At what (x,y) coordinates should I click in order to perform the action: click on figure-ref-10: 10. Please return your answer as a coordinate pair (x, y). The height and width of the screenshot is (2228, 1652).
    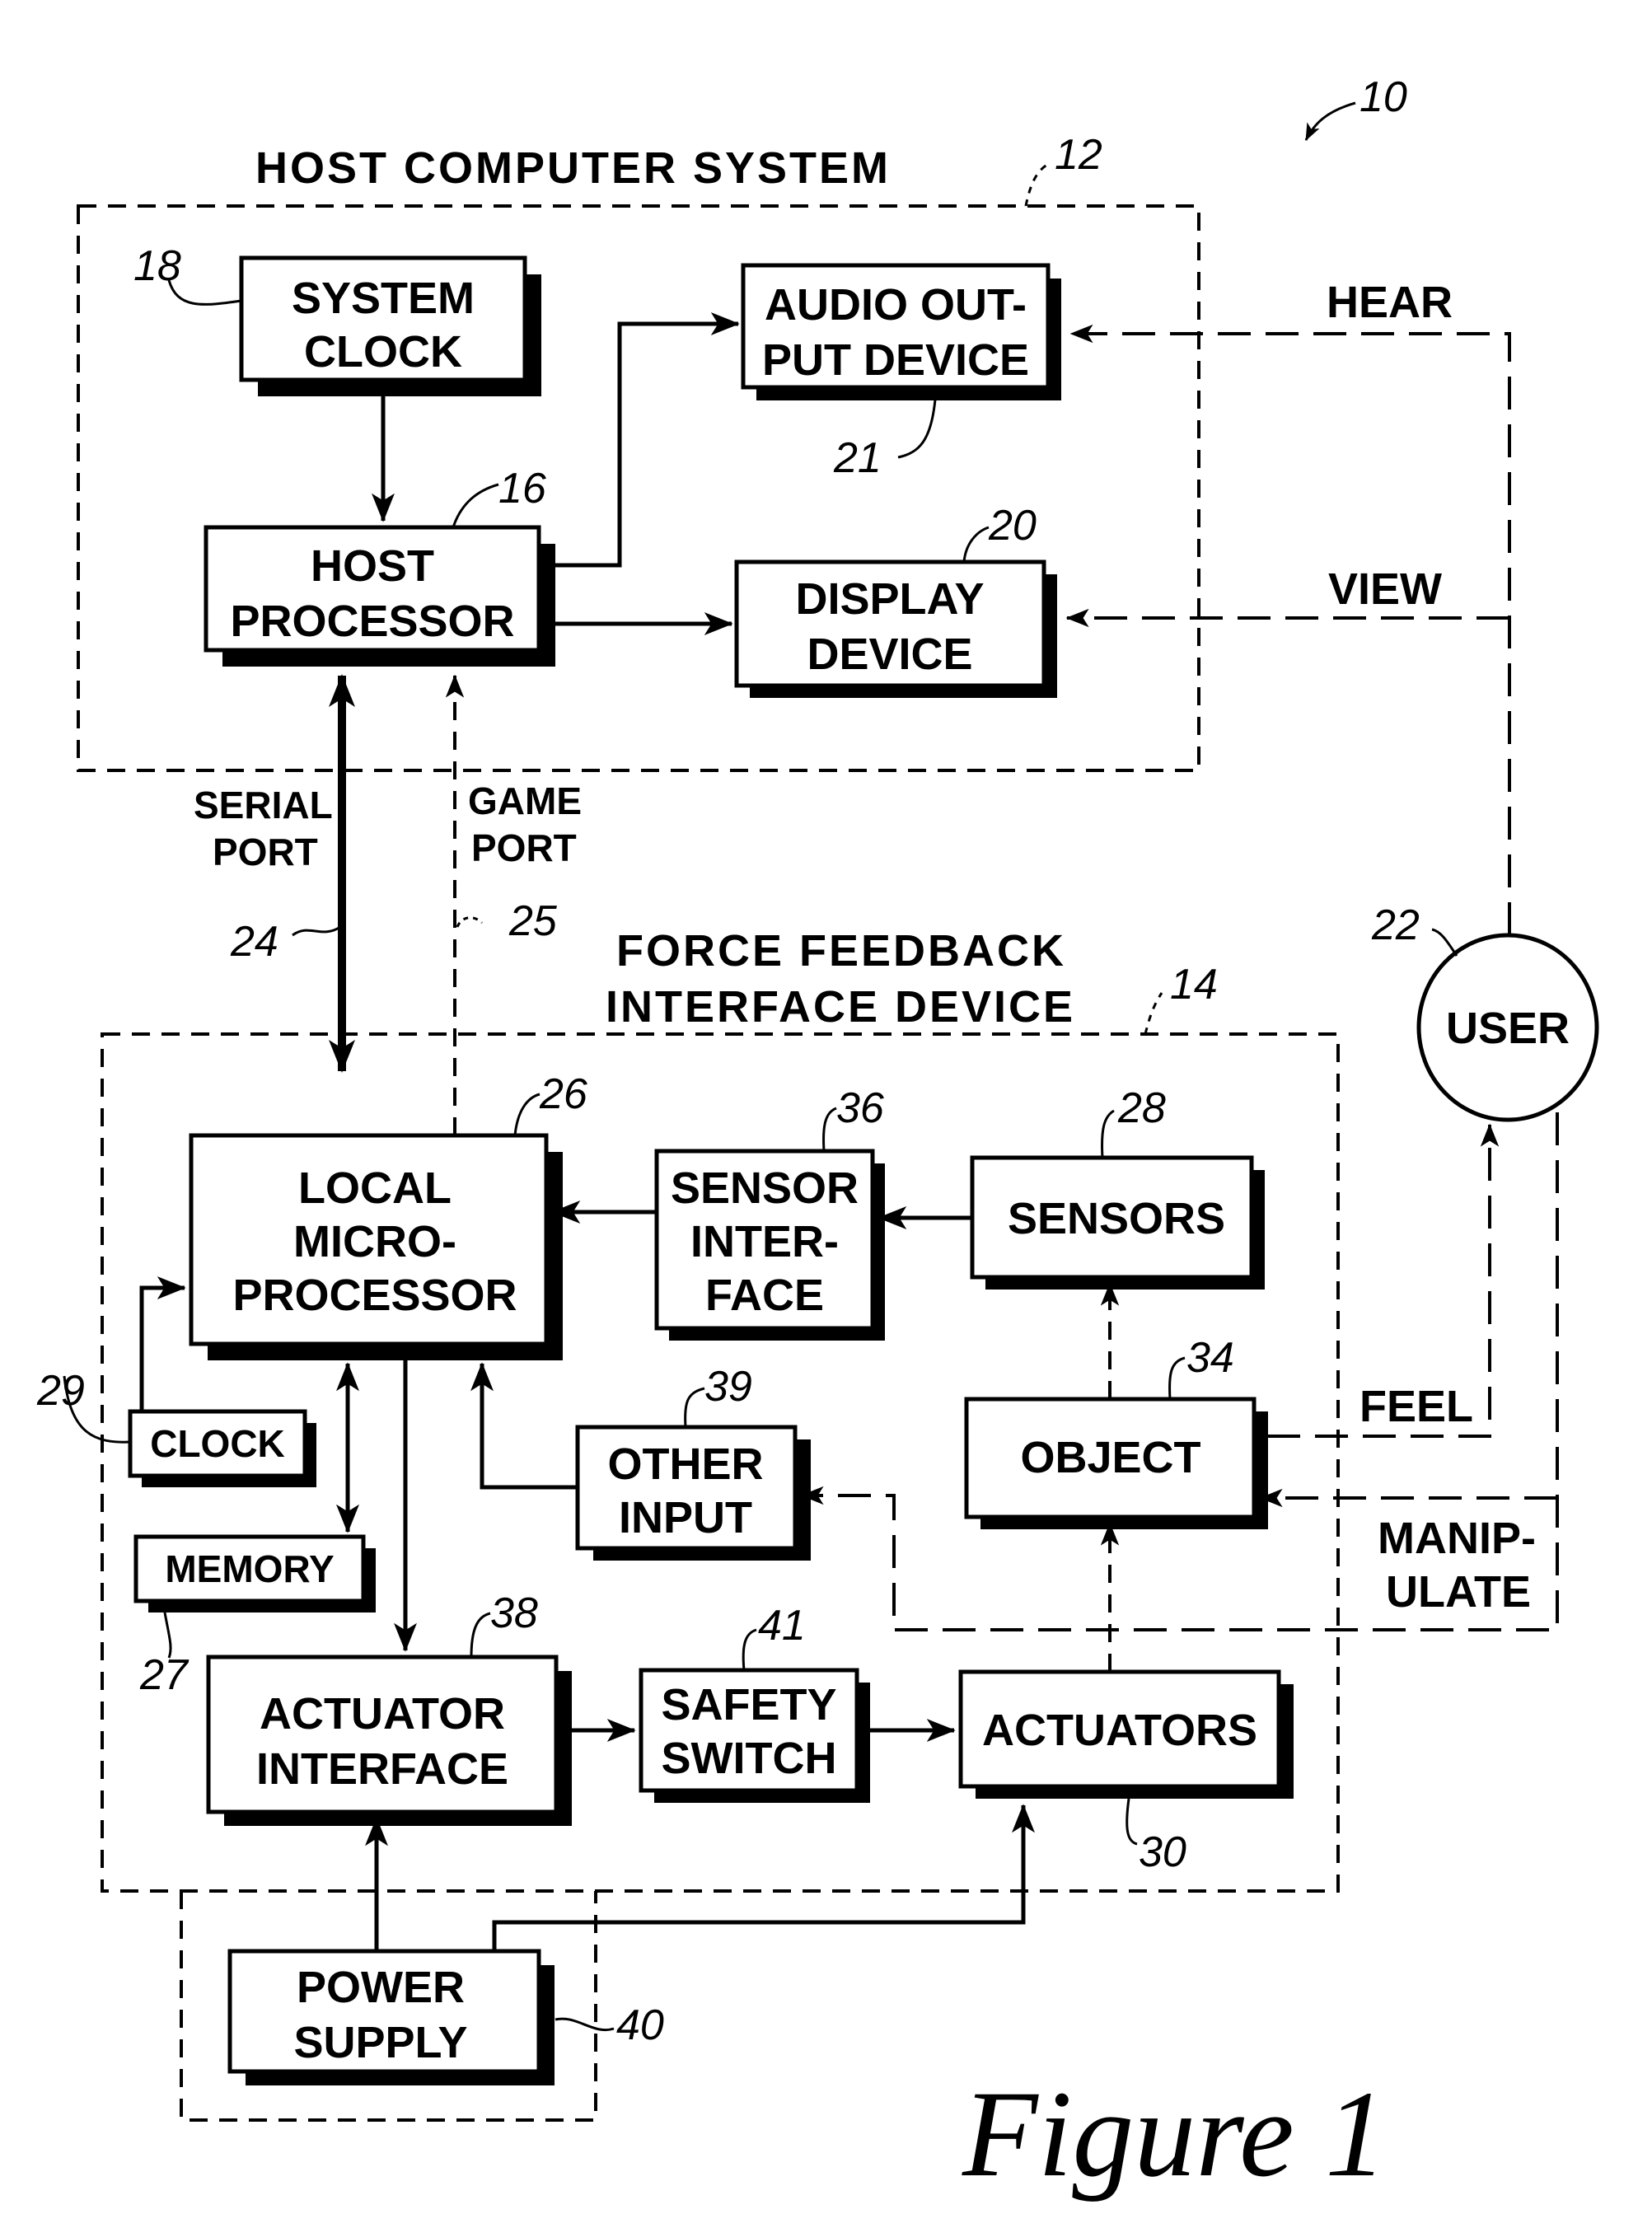
    Looking at the image, I should click on (1356, 107).